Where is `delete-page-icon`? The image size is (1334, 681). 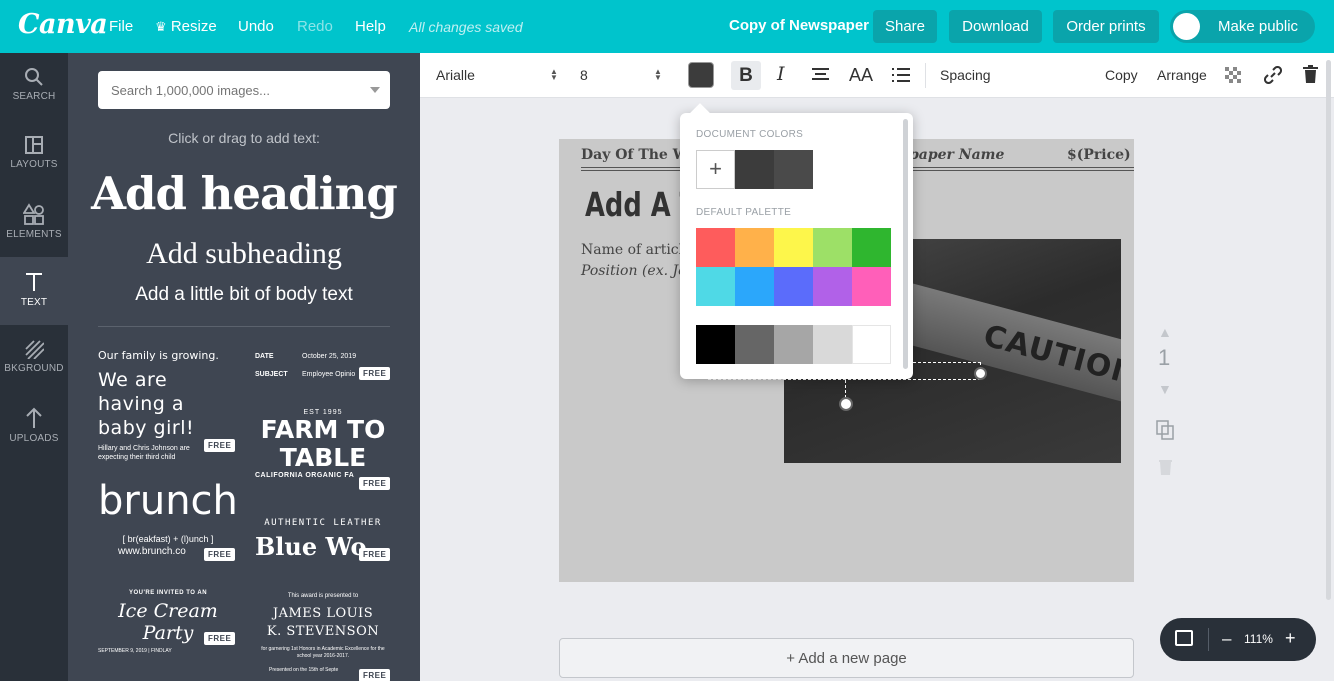 delete-page-icon is located at coordinates (1165, 467).